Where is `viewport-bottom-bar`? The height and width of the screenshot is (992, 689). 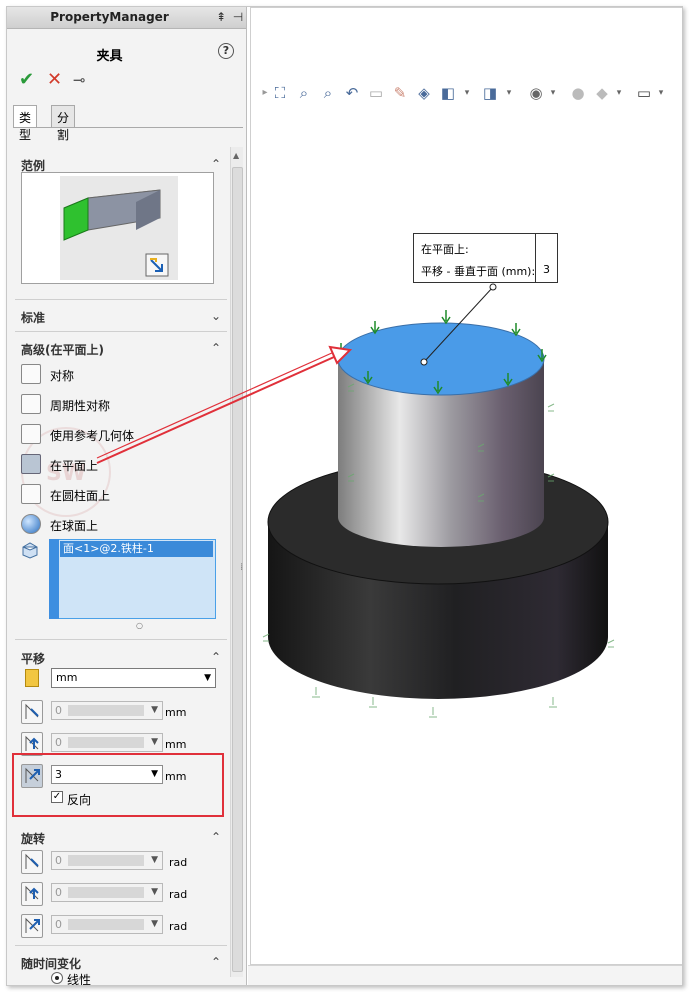 viewport-bottom-bar is located at coordinates (465, 975).